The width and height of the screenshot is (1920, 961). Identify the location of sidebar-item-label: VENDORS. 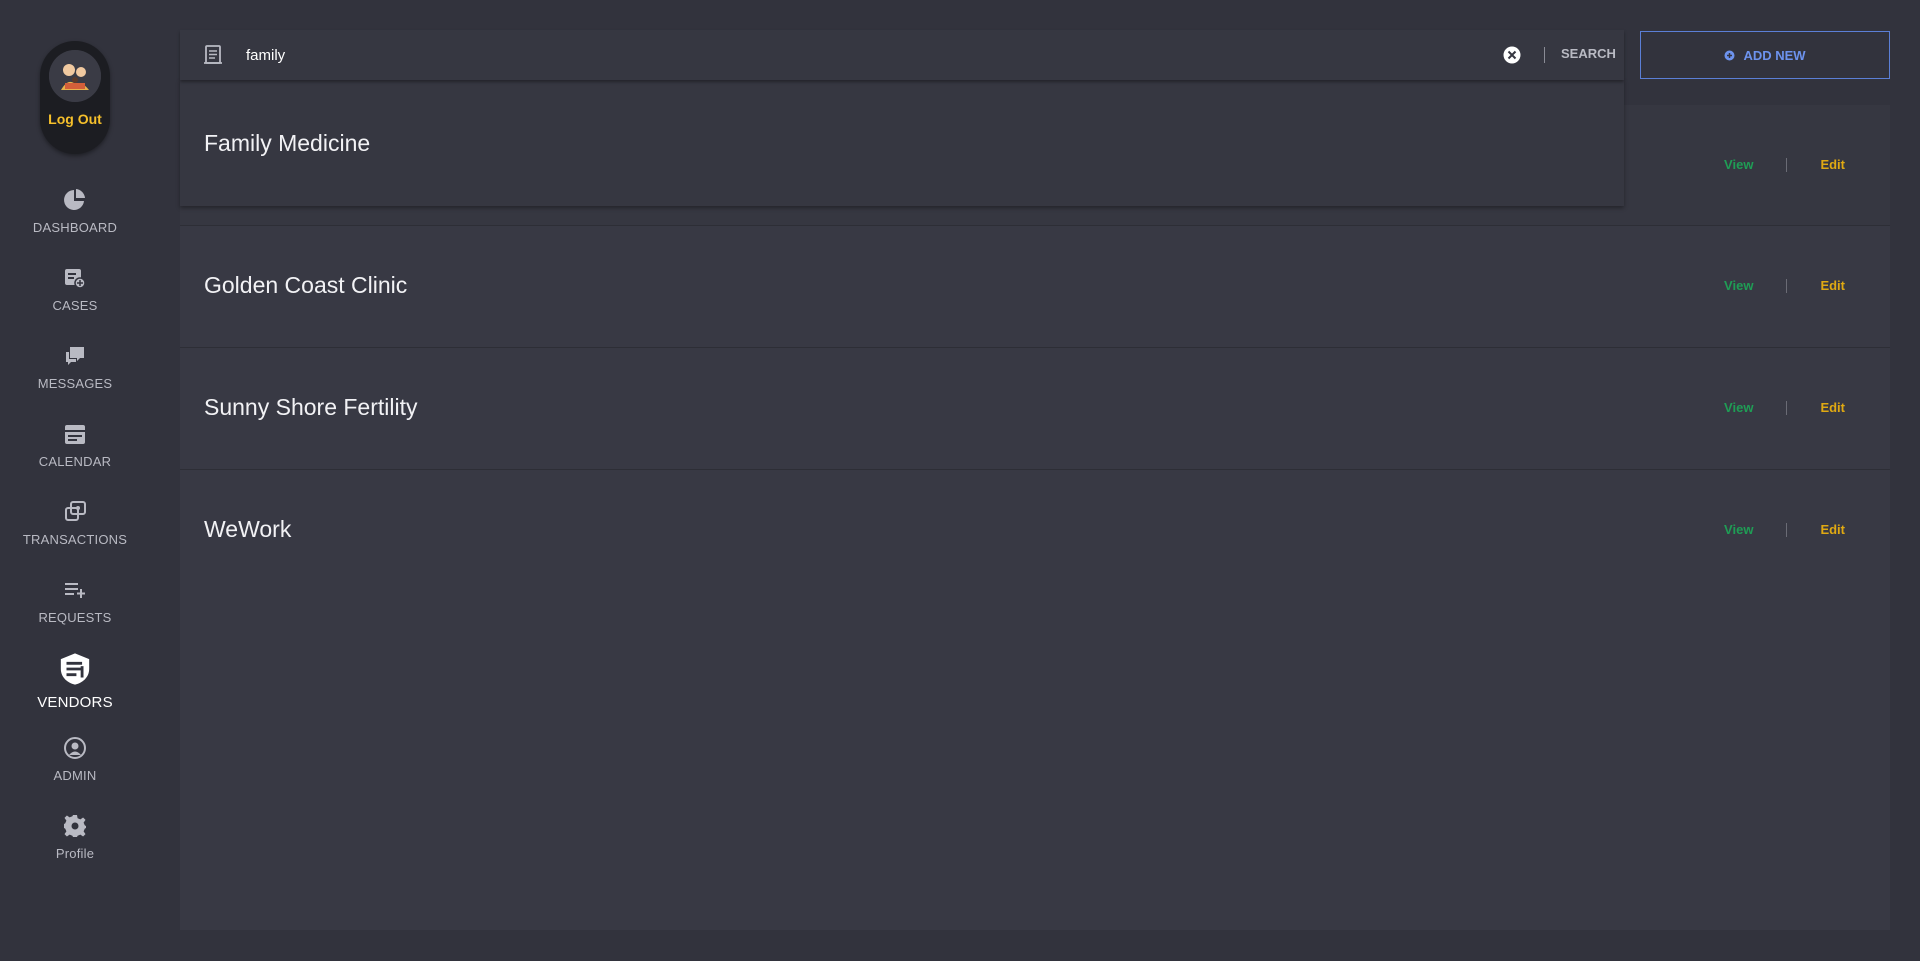
(75, 702).